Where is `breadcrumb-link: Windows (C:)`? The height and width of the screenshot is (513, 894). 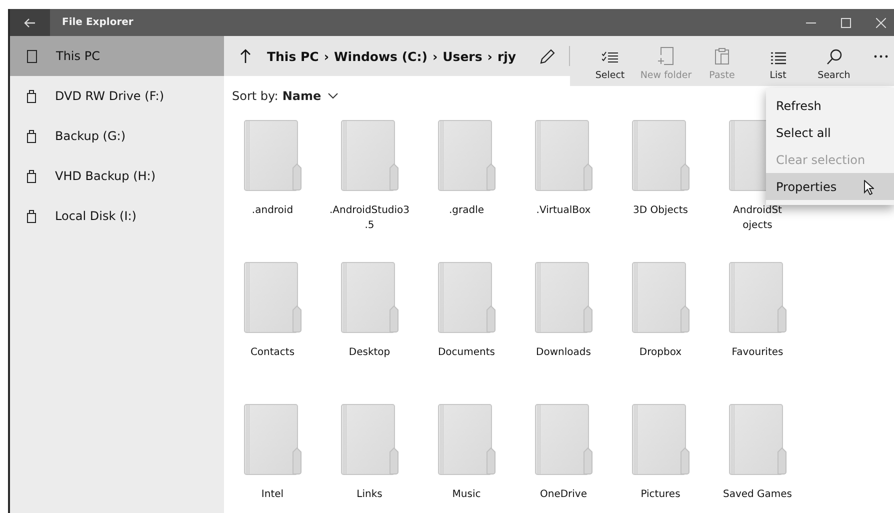
breadcrumb-link: Windows (C:) is located at coordinates (381, 56).